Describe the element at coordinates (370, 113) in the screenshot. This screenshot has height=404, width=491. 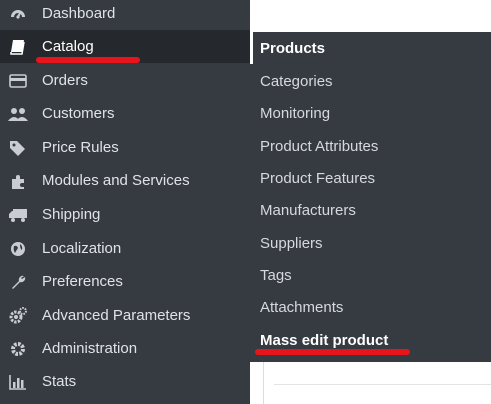
I see `submenu-item-monitoring: Monitoring` at that location.